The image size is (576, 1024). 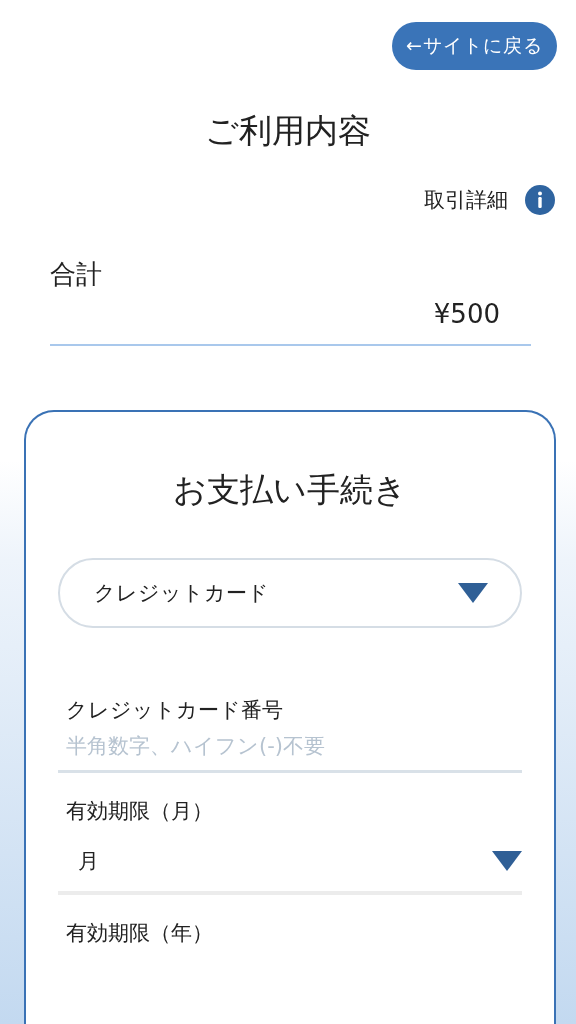 I want to click on back-button: ←サイトに戻る, so click(x=474, y=46).